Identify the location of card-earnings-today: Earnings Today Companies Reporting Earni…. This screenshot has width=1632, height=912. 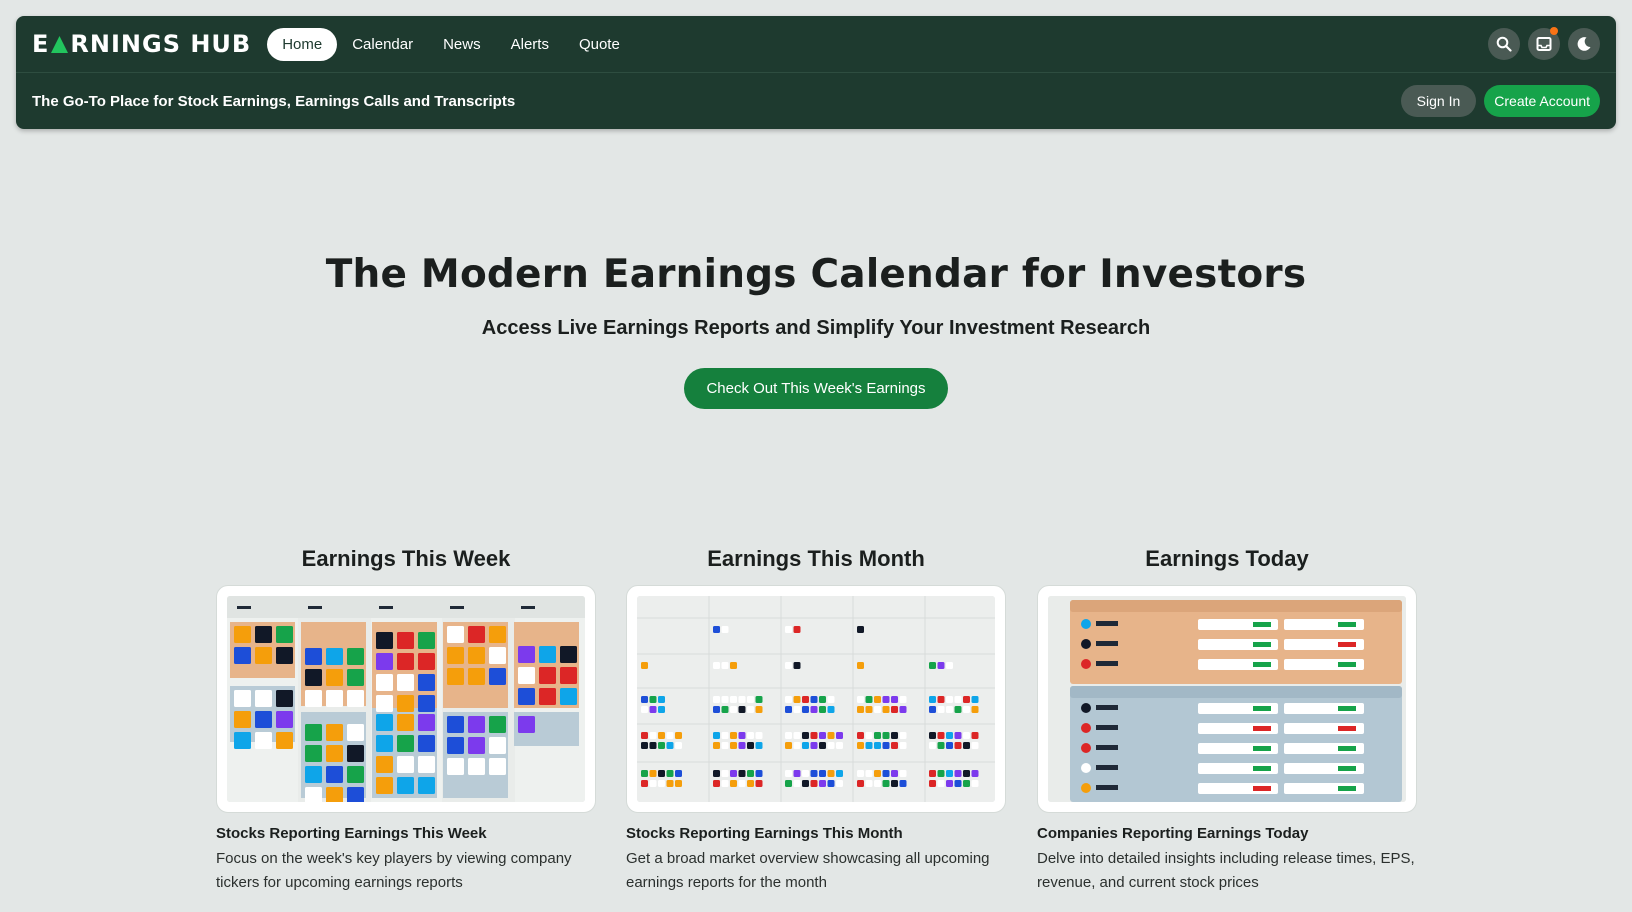
(1227, 720).